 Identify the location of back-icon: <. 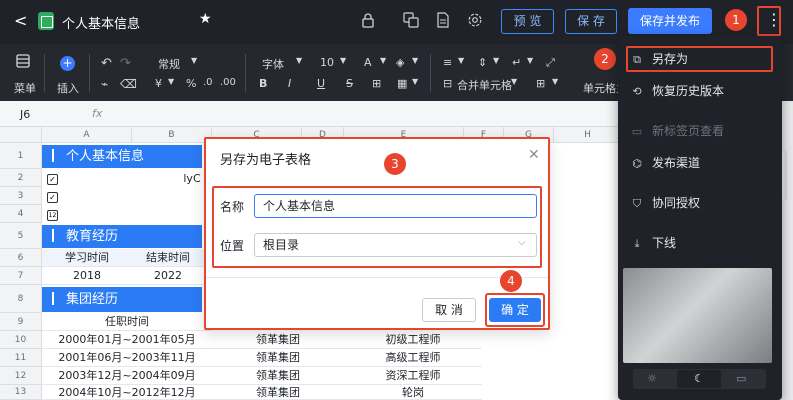
(20, 20).